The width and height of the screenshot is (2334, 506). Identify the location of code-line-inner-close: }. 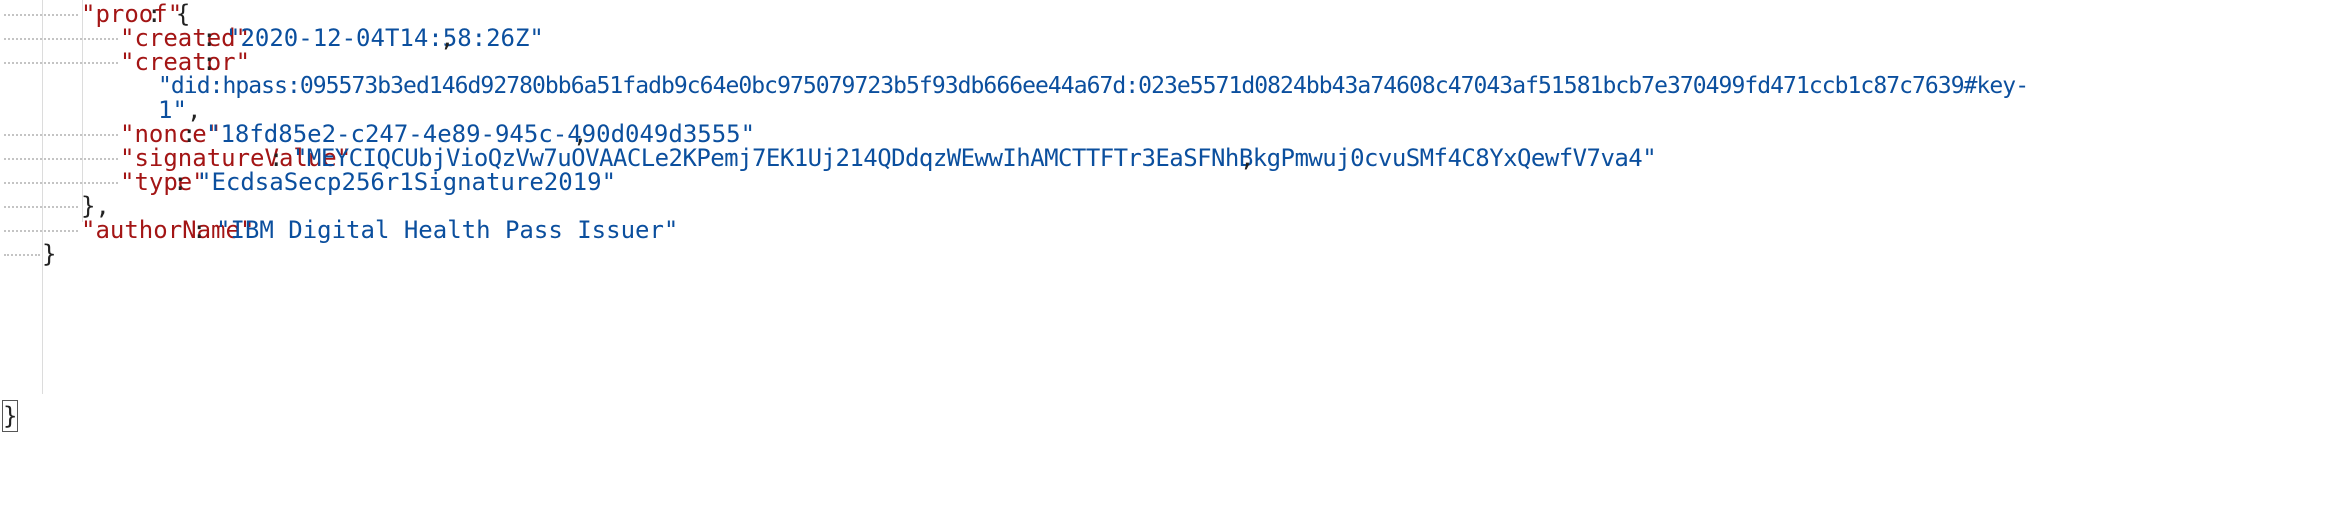
(1167, 254).